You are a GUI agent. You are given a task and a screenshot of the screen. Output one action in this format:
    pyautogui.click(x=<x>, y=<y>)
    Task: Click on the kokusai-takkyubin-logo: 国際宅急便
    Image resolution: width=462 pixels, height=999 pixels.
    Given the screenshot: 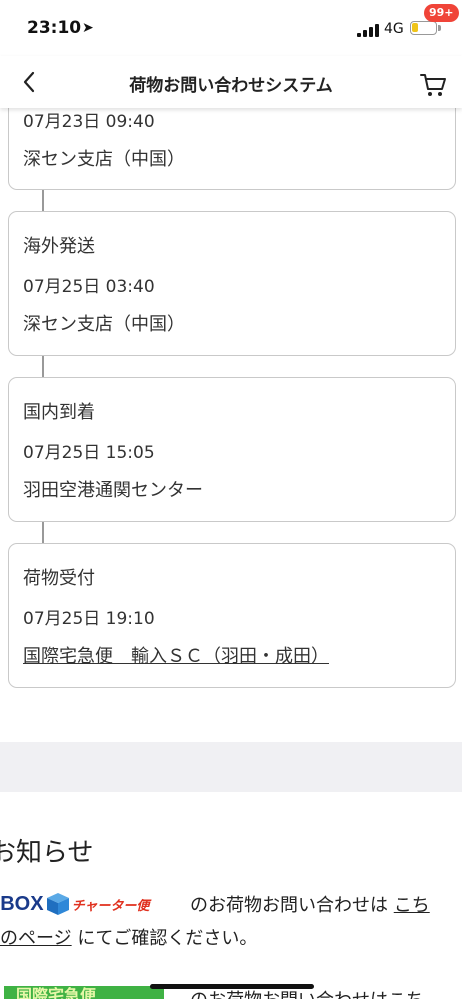 What is the action you would take?
    pyautogui.click(x=84, y=992)
    